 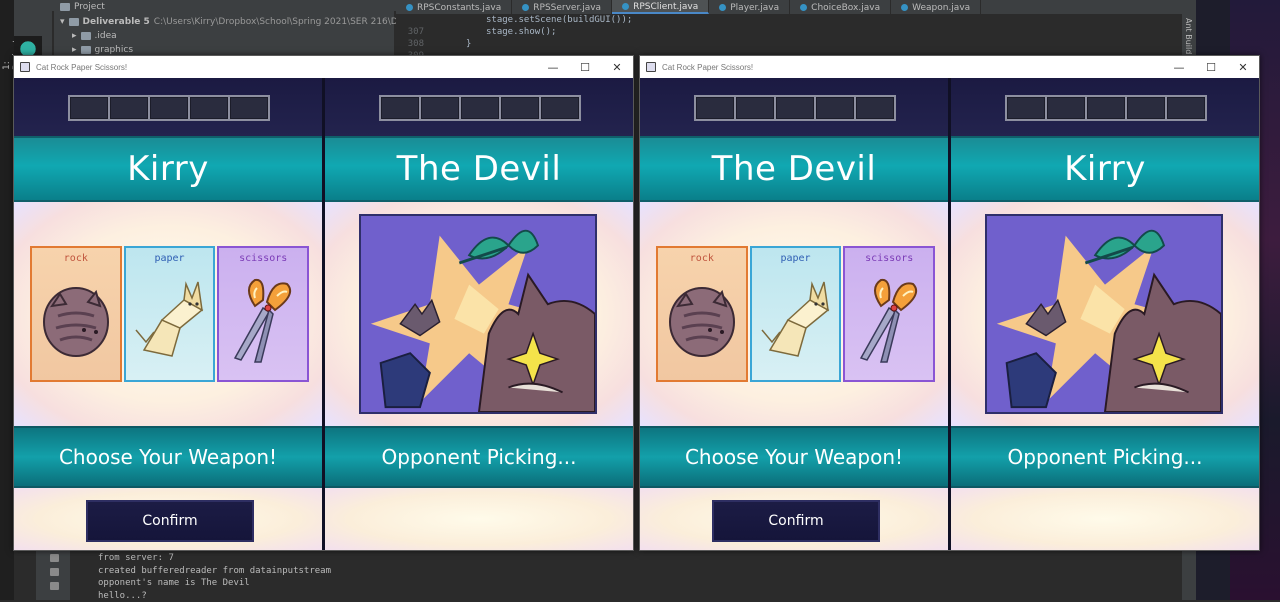 What do you see at coordinates (1188, 36) in the screenshot?
I see `ant-build-tab: Ant Build` at bounding box center [1188, 36].